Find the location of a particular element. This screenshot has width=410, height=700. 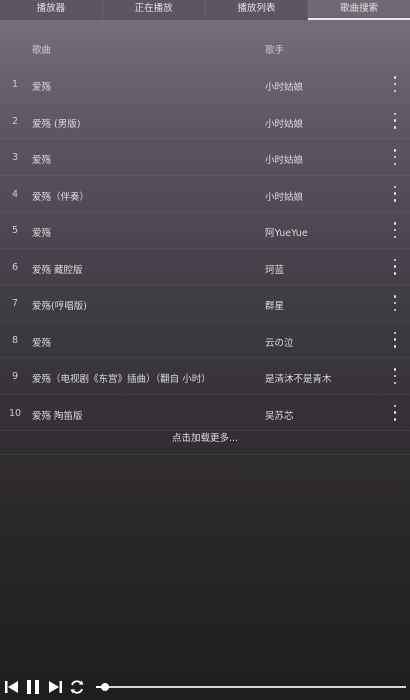

song-artist: 阿YueYue is located at coordinates (286, 233).